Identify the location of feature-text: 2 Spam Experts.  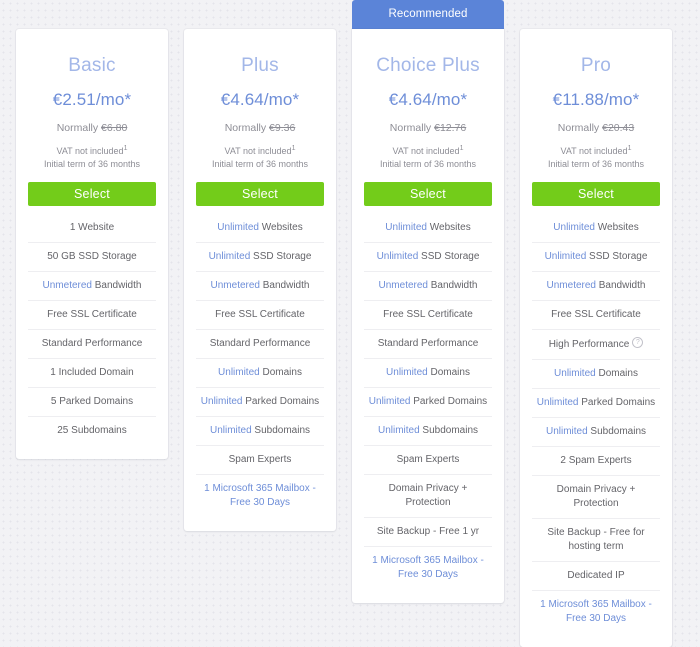
(596, 461).